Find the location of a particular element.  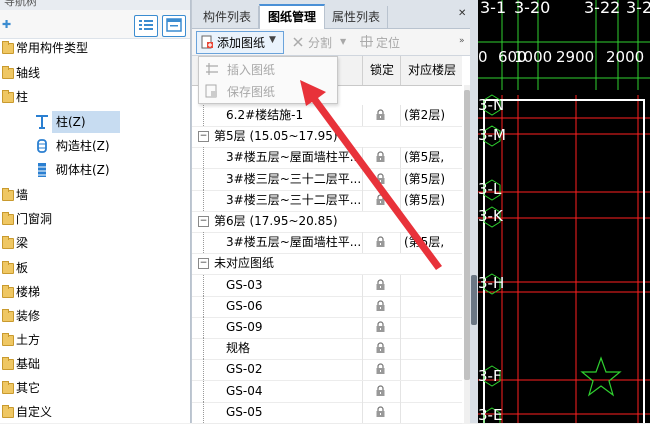

floor-group-label: 第6层 (17.95~20.85) is located at coordinates (276, 221).